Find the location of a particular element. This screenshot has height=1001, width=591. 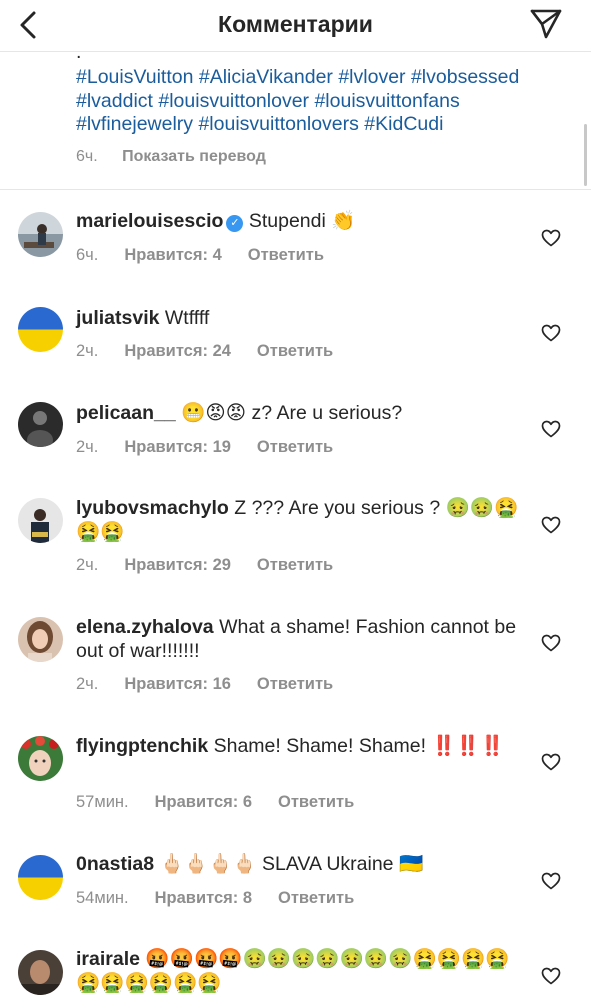

comment-text: 🖕🏻🖕🏻🖕🏻🖕🏻 SLAVA Ukraine 🇺🇦 is located at coordinates (291, 864).